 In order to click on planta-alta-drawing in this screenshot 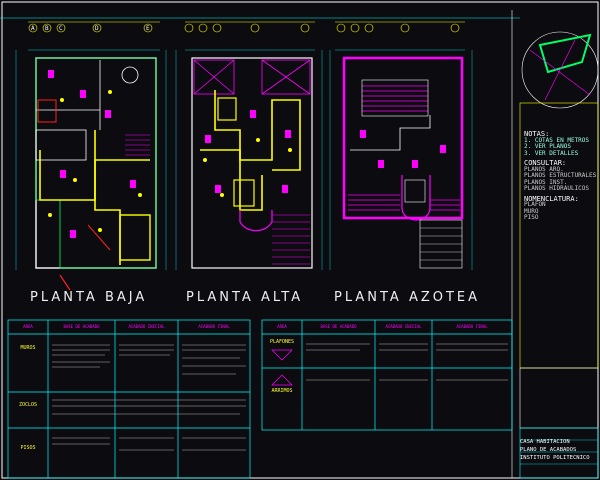, I will do `click(249, 145)`.